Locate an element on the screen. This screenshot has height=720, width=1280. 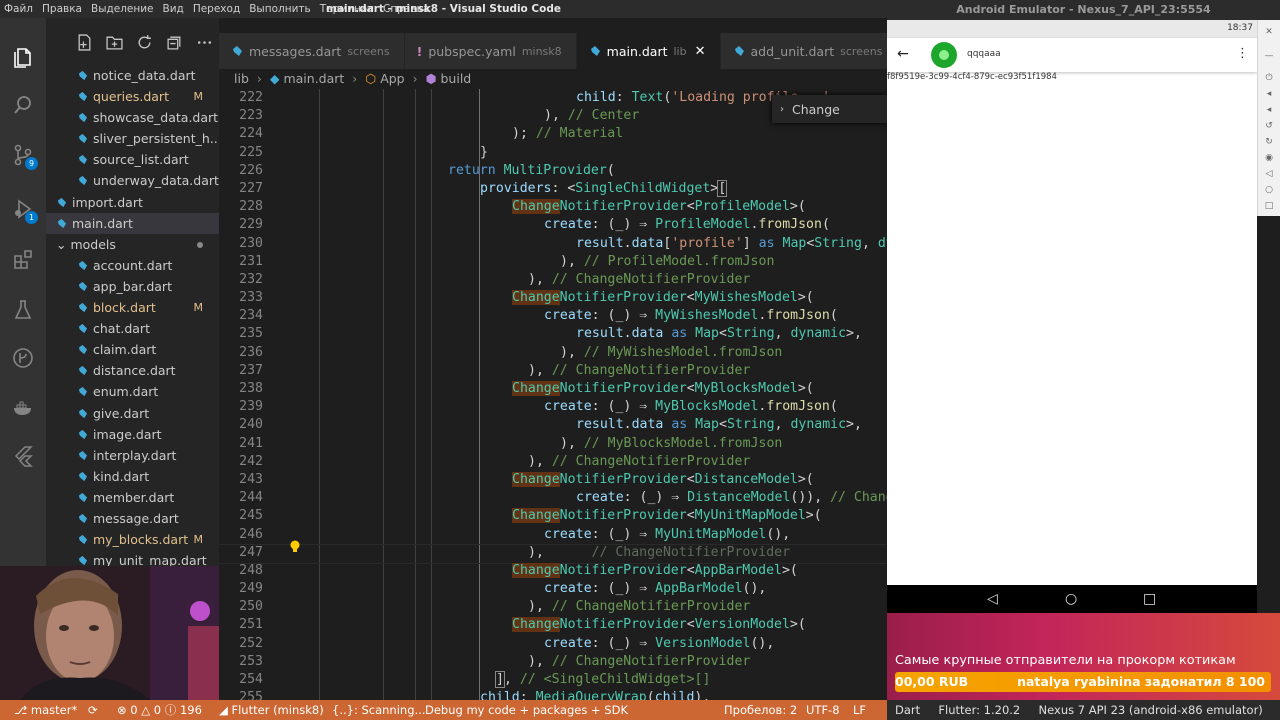
code-line: ChangeNotifierProvider<MyWishesModel>( is located at coordinates (583, 298).